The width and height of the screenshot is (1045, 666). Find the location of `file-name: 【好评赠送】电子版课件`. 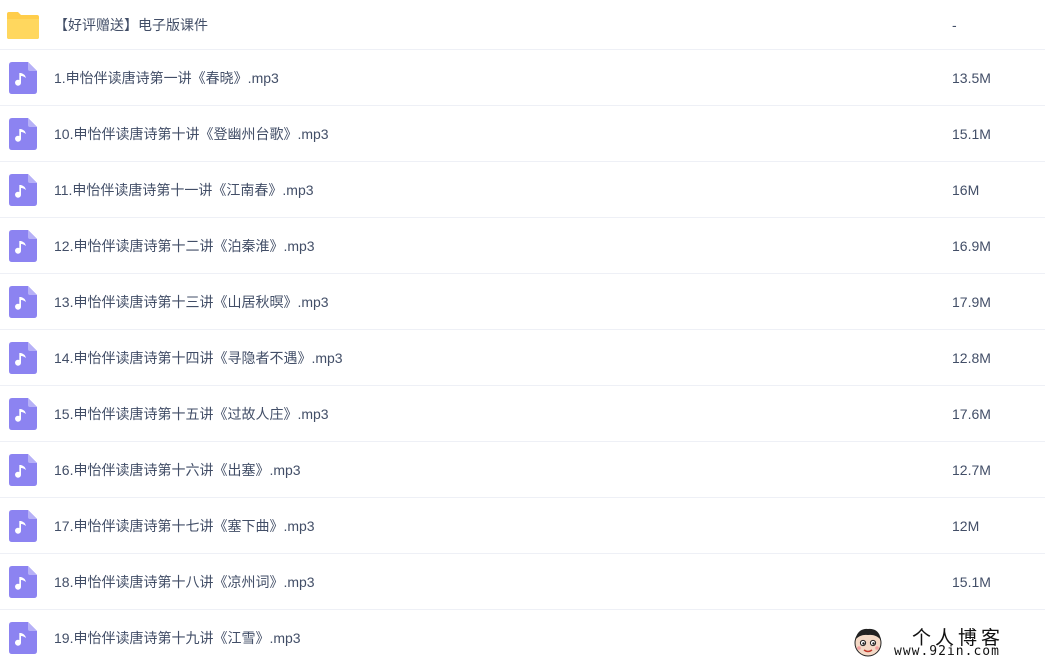

file-name: 【好评赠送】电子版课件 is located at coordinates (131, 25).